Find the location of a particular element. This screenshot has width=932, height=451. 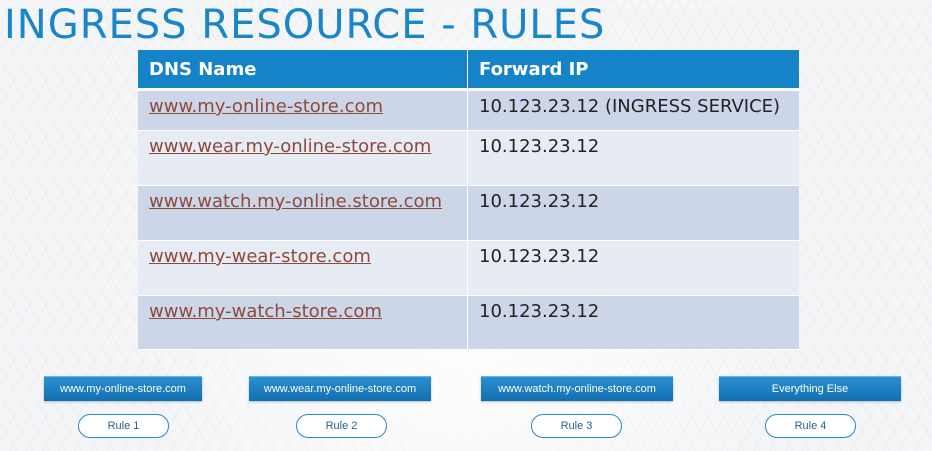

column-header-dns-name: DNS Name is located at coordinates (303, 70).